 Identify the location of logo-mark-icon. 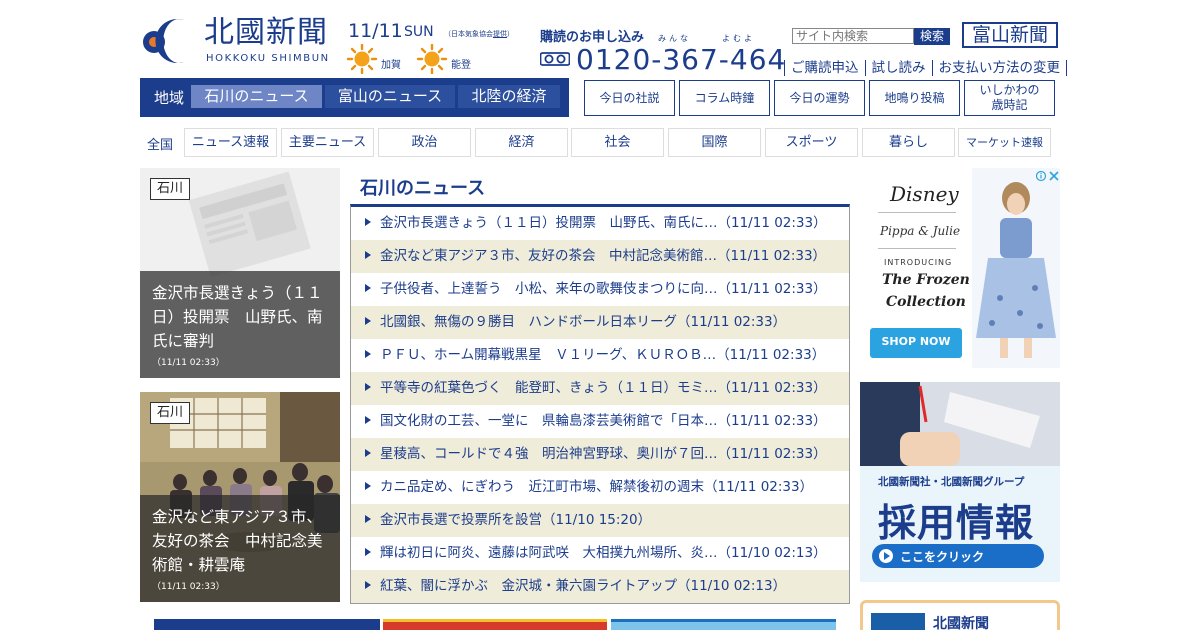
(163, 41).